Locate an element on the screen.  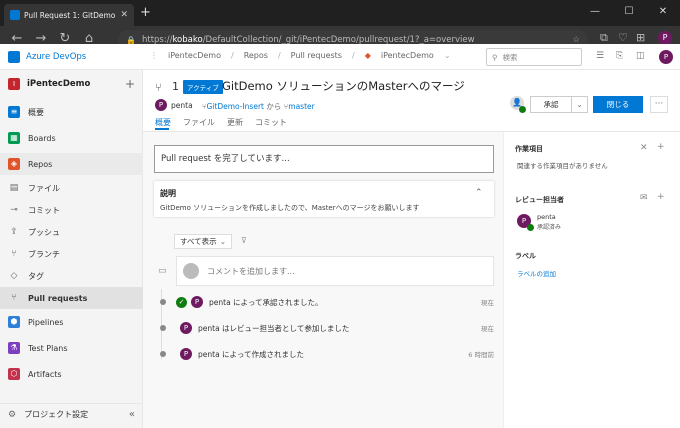
sidebar-item-icon: ⑂ is located at coordinates (14, 254).